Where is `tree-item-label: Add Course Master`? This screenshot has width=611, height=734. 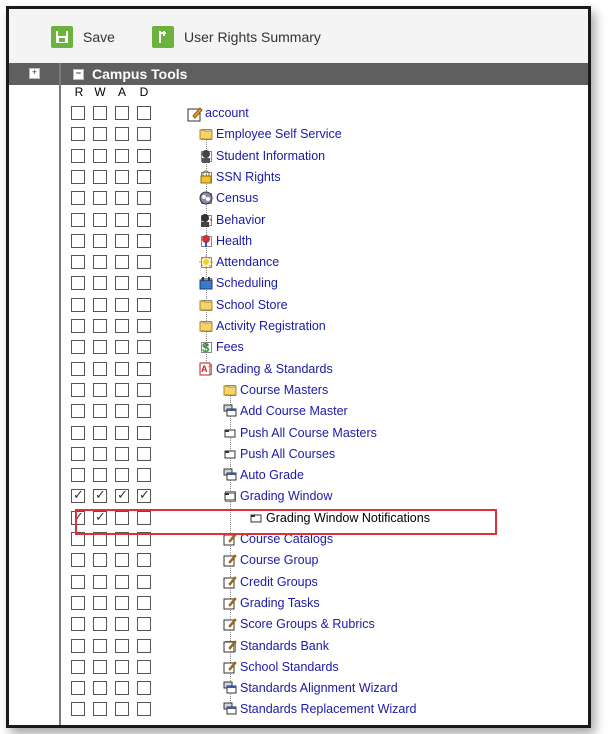
tree-item-label: Add Course Master is located at coordinates (294, 411).